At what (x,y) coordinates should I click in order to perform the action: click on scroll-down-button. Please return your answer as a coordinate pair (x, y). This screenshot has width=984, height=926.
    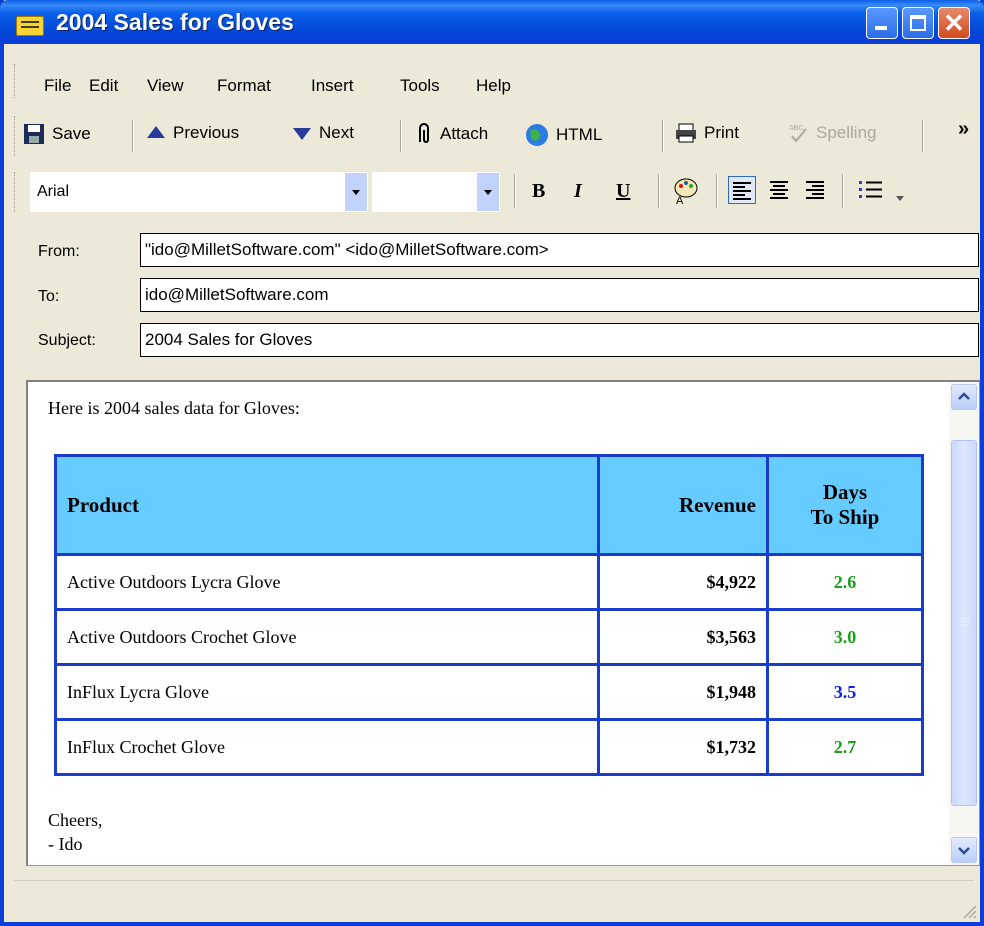
    Looking at the image, I should click on (964, 850).